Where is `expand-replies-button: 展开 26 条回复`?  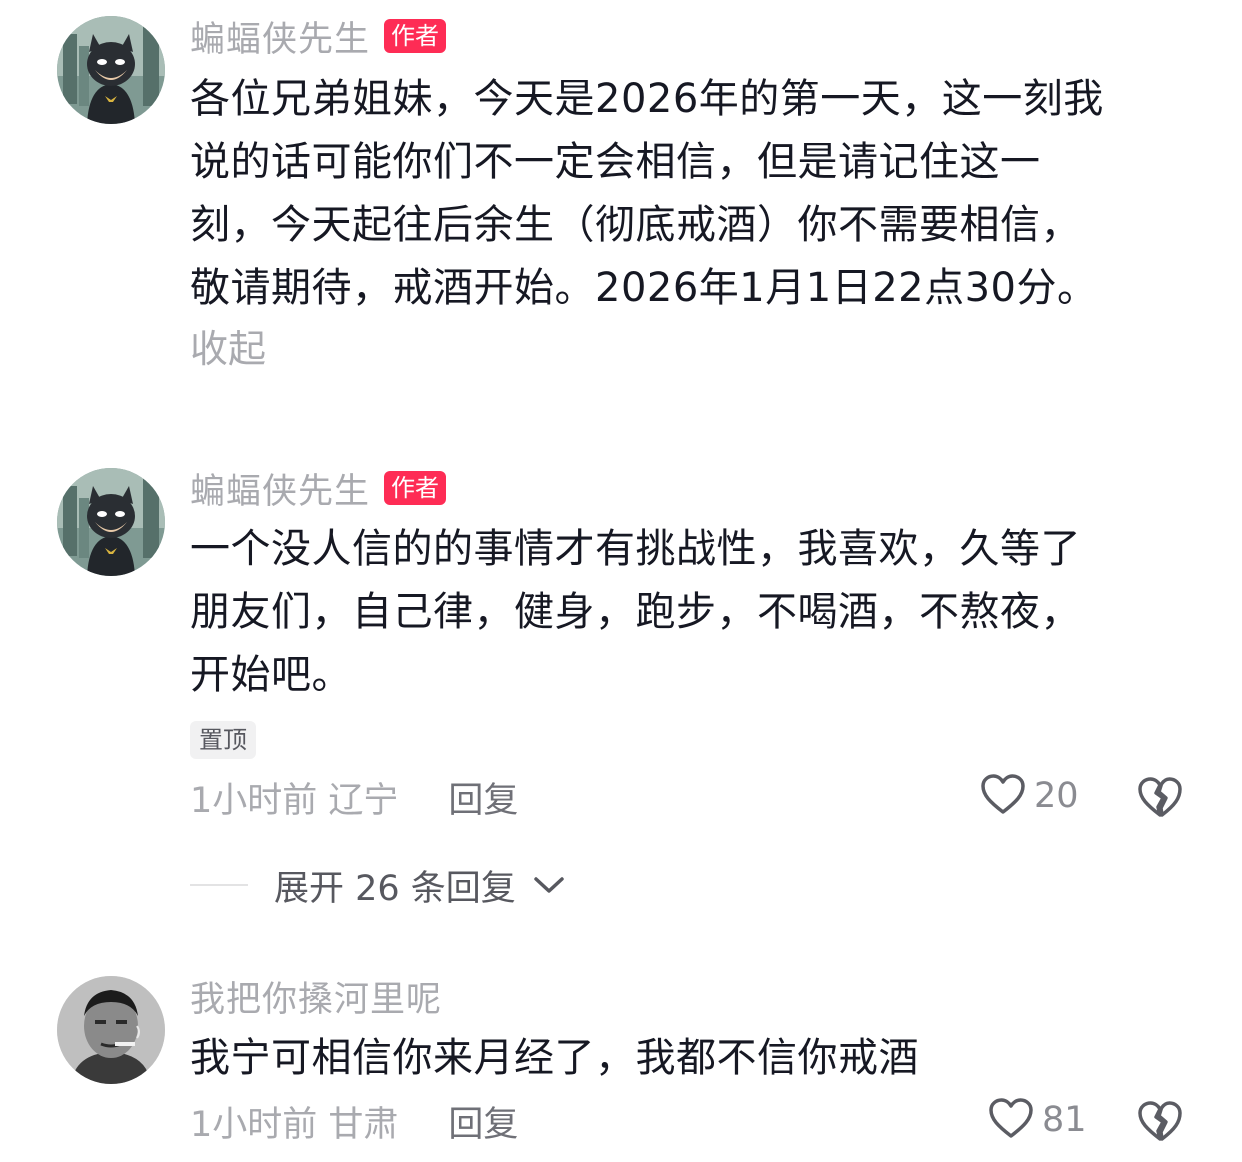 expand-replies-button: 展开 26 条回复 is located at coordinates (420, 885).